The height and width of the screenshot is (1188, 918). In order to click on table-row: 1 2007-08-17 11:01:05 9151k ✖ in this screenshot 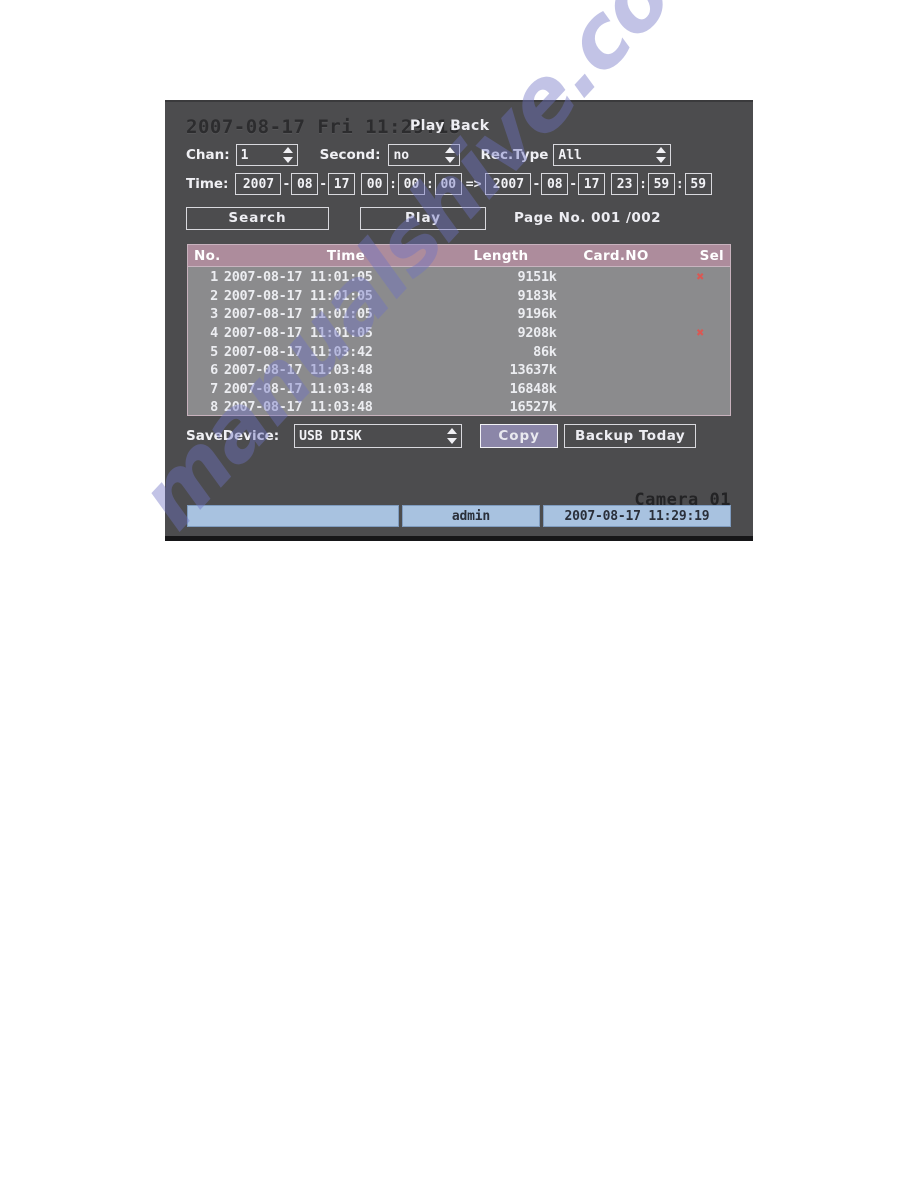, I will do `click(459, 277)`.